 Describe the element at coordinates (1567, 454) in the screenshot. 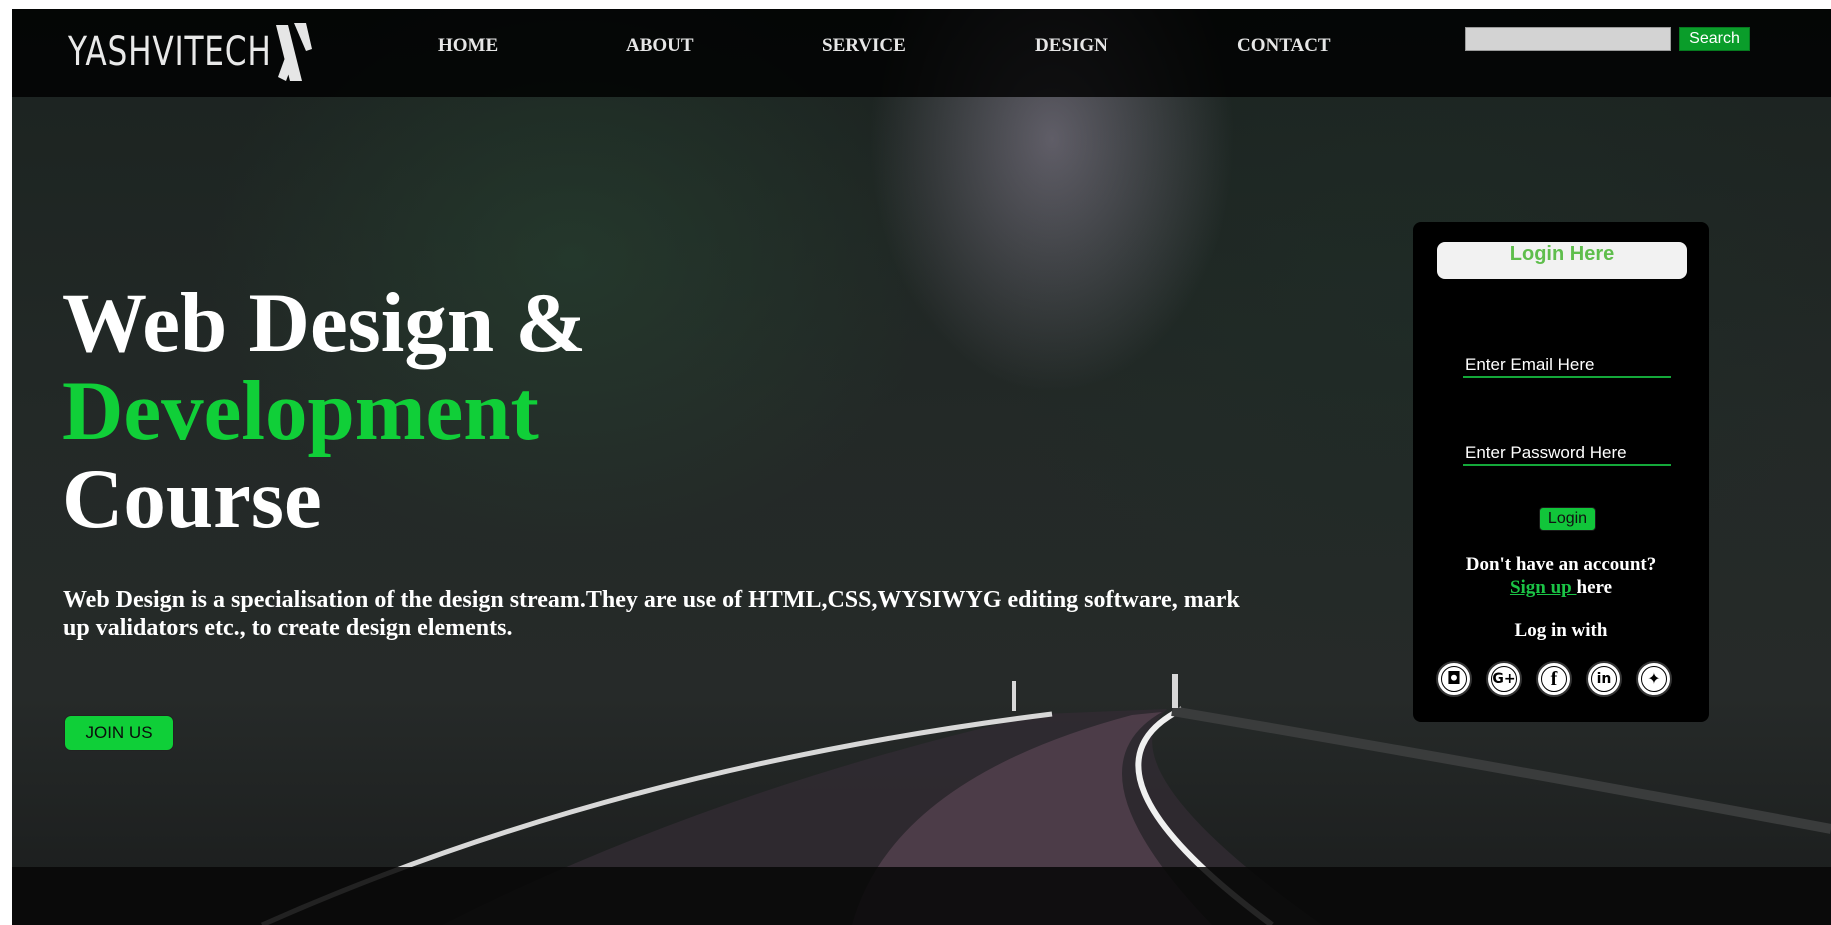

I see `password-field: Enter Password Here` at that location.